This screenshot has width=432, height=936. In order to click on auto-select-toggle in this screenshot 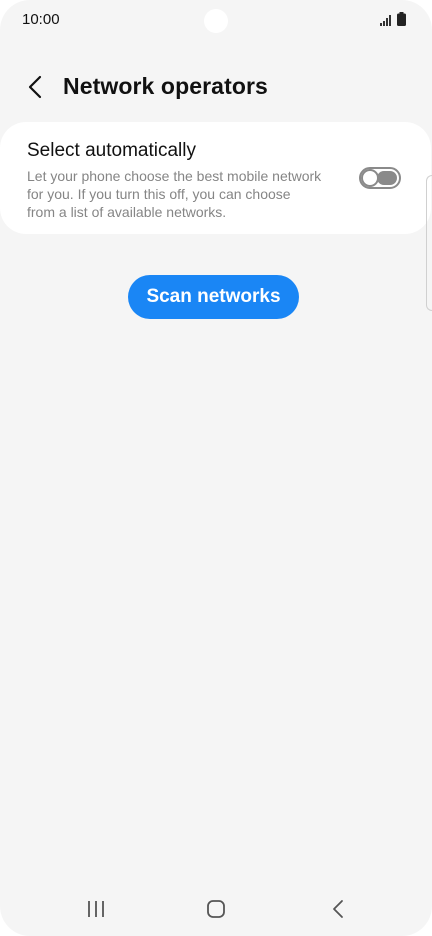, I will do `click(380, 178)`.